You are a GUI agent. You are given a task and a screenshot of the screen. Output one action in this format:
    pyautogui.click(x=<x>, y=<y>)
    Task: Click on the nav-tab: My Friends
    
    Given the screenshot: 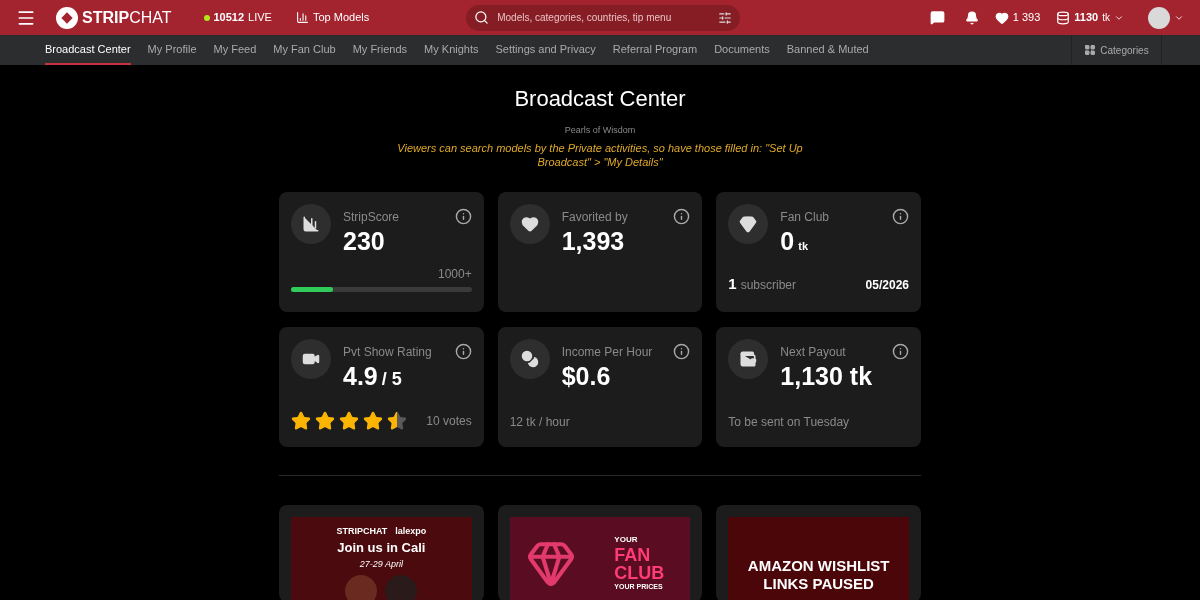 What is the action you would take?
    pyautogui.click(x=380, y=50)
    